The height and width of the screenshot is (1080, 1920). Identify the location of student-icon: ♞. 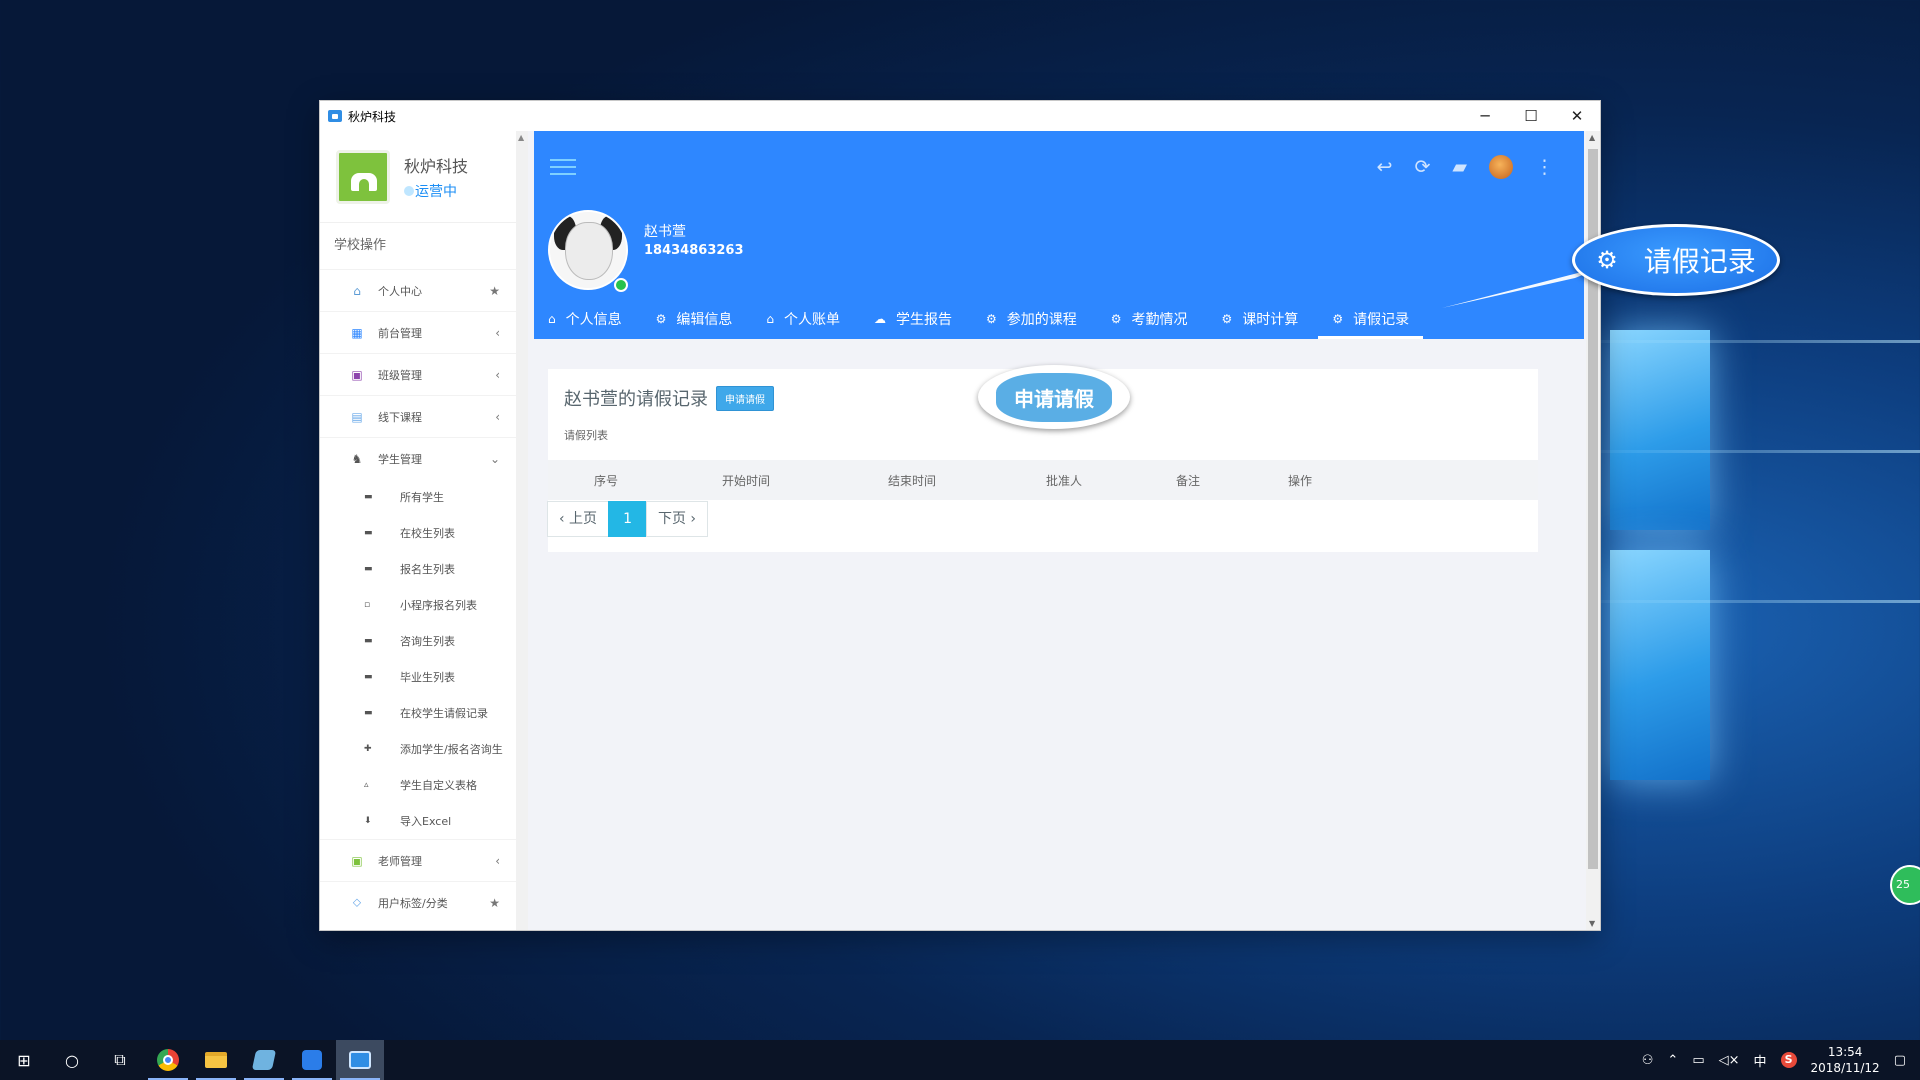
(357, 458).